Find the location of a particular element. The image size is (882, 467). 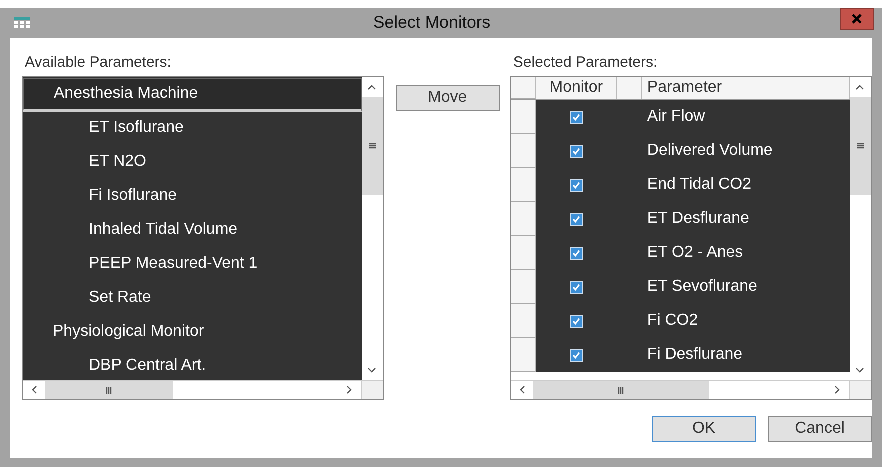

list-label: Available Parameters: is located at coordinates (98, 63).